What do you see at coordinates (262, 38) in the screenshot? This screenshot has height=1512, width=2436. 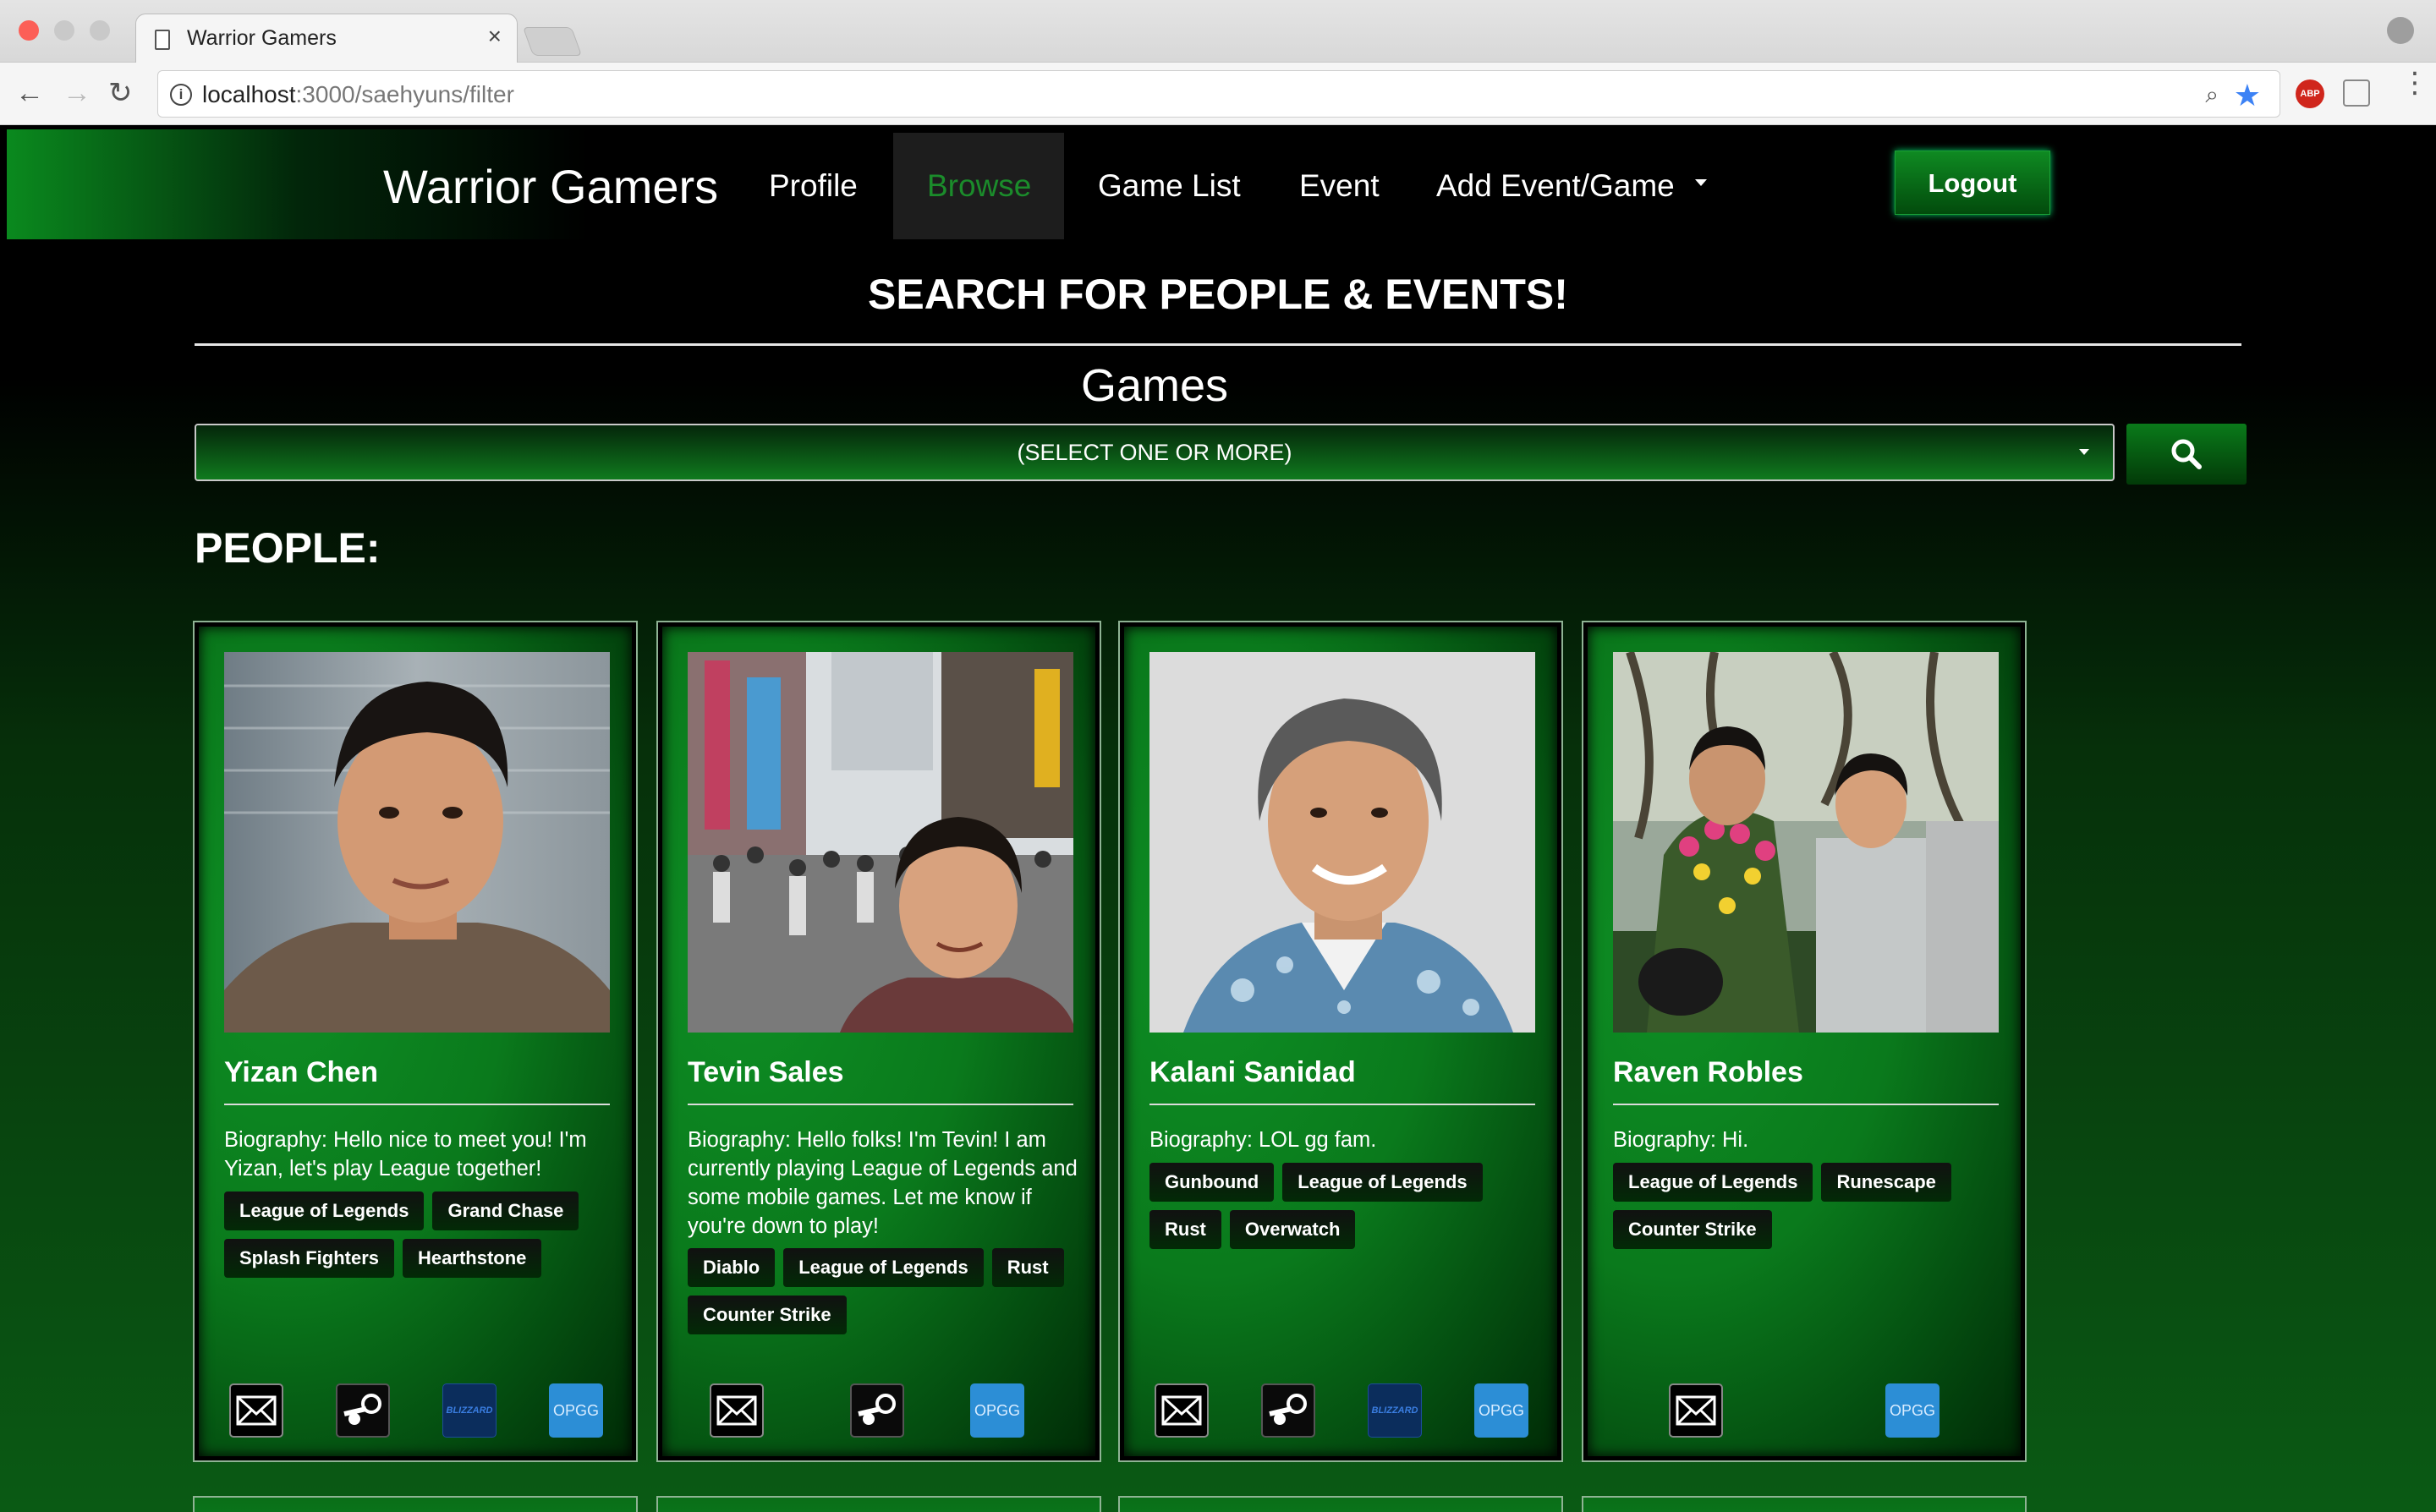 I see `tab-title: Warrior Gamers` at bounding box center [262, 38].